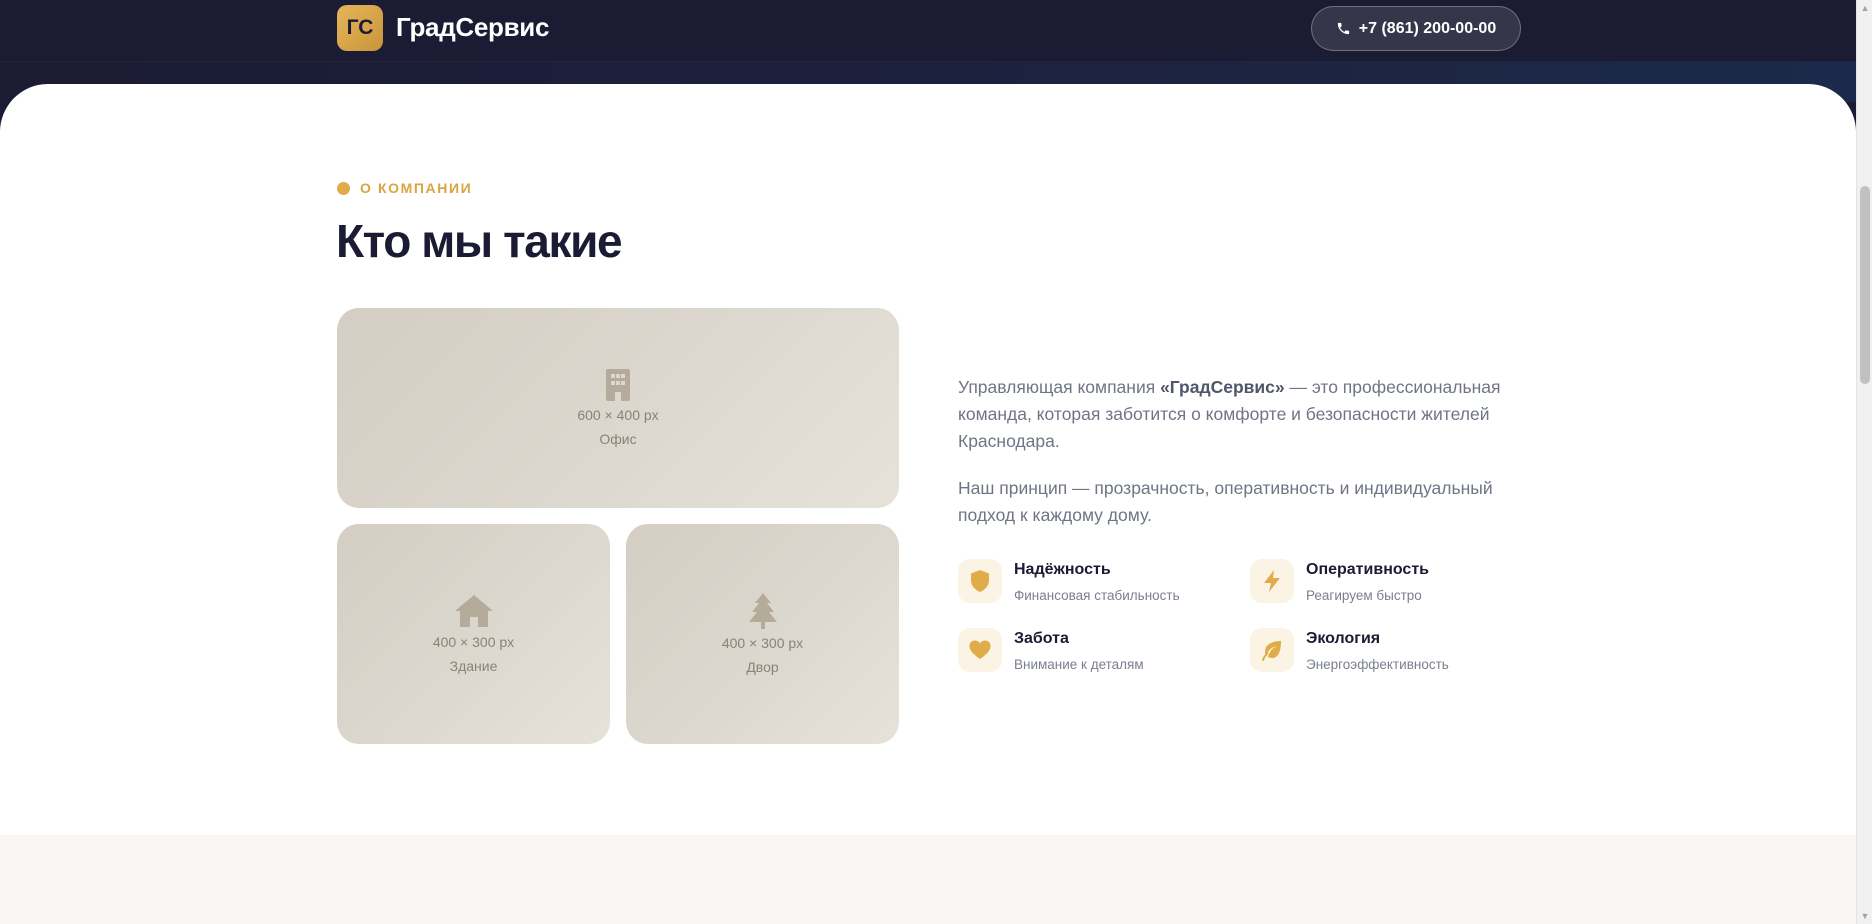  What do you see at coordinates (1864, 8) in the screenshot?
I see `scroll-up-arrow-icon: ▲` at bounding box center [1864, 8].